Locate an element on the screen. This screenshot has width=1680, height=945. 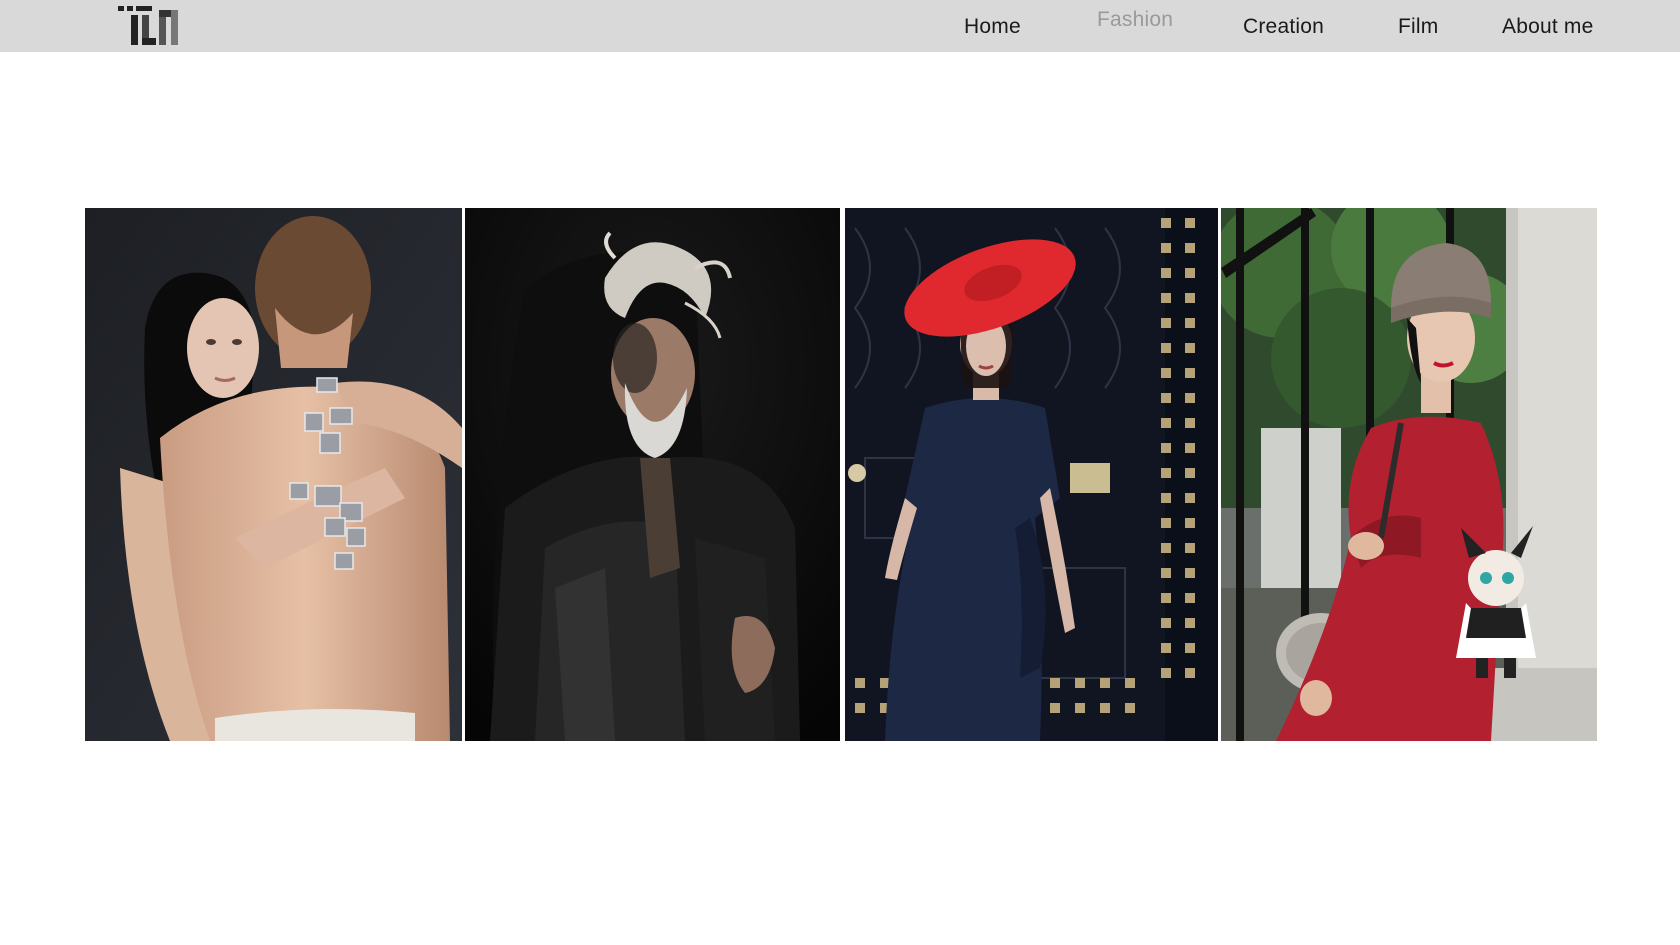
nav-film: Film is located at coordinates (1418, 27).